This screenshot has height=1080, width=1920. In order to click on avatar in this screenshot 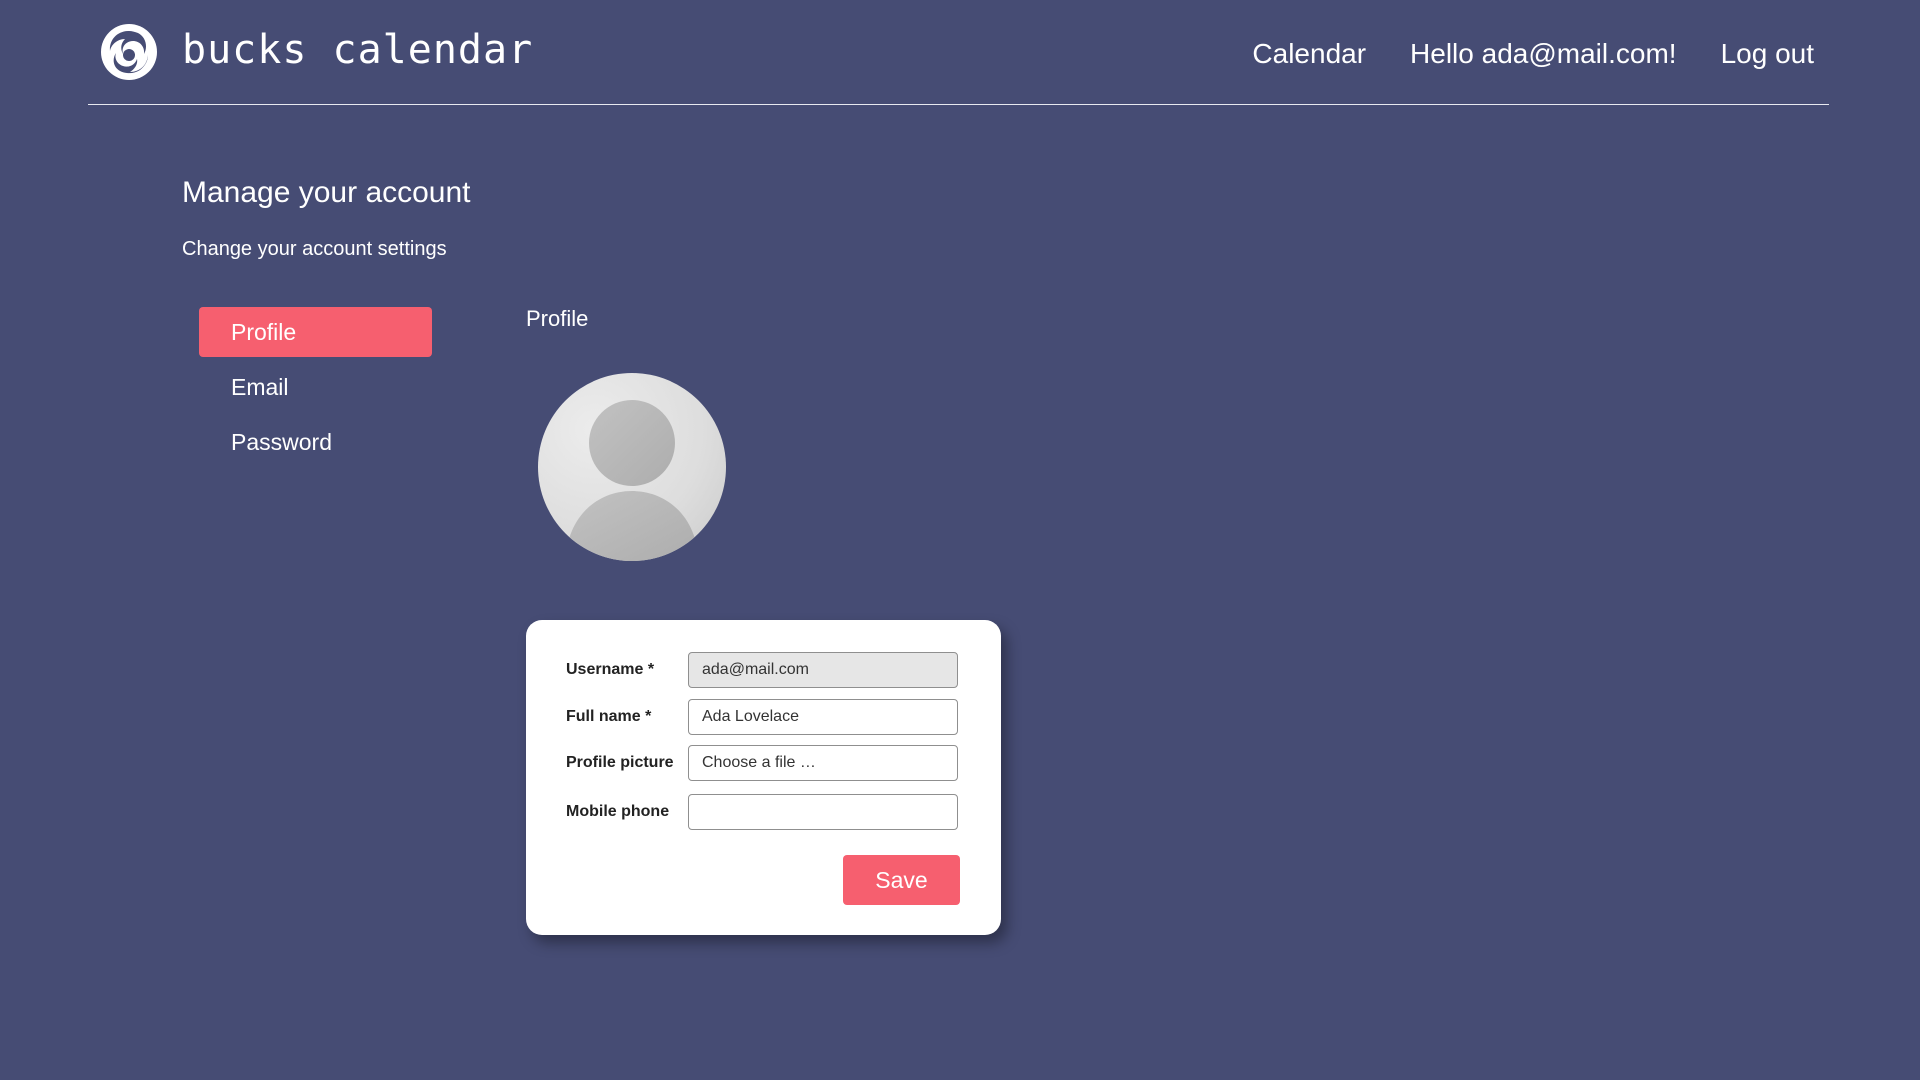, I will do `click(632, 467)`.